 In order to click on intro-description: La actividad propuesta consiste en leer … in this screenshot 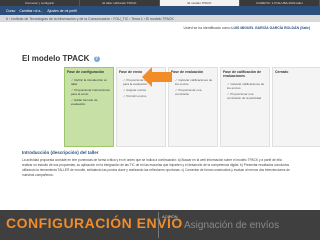, I will do `click(157, 168)`.